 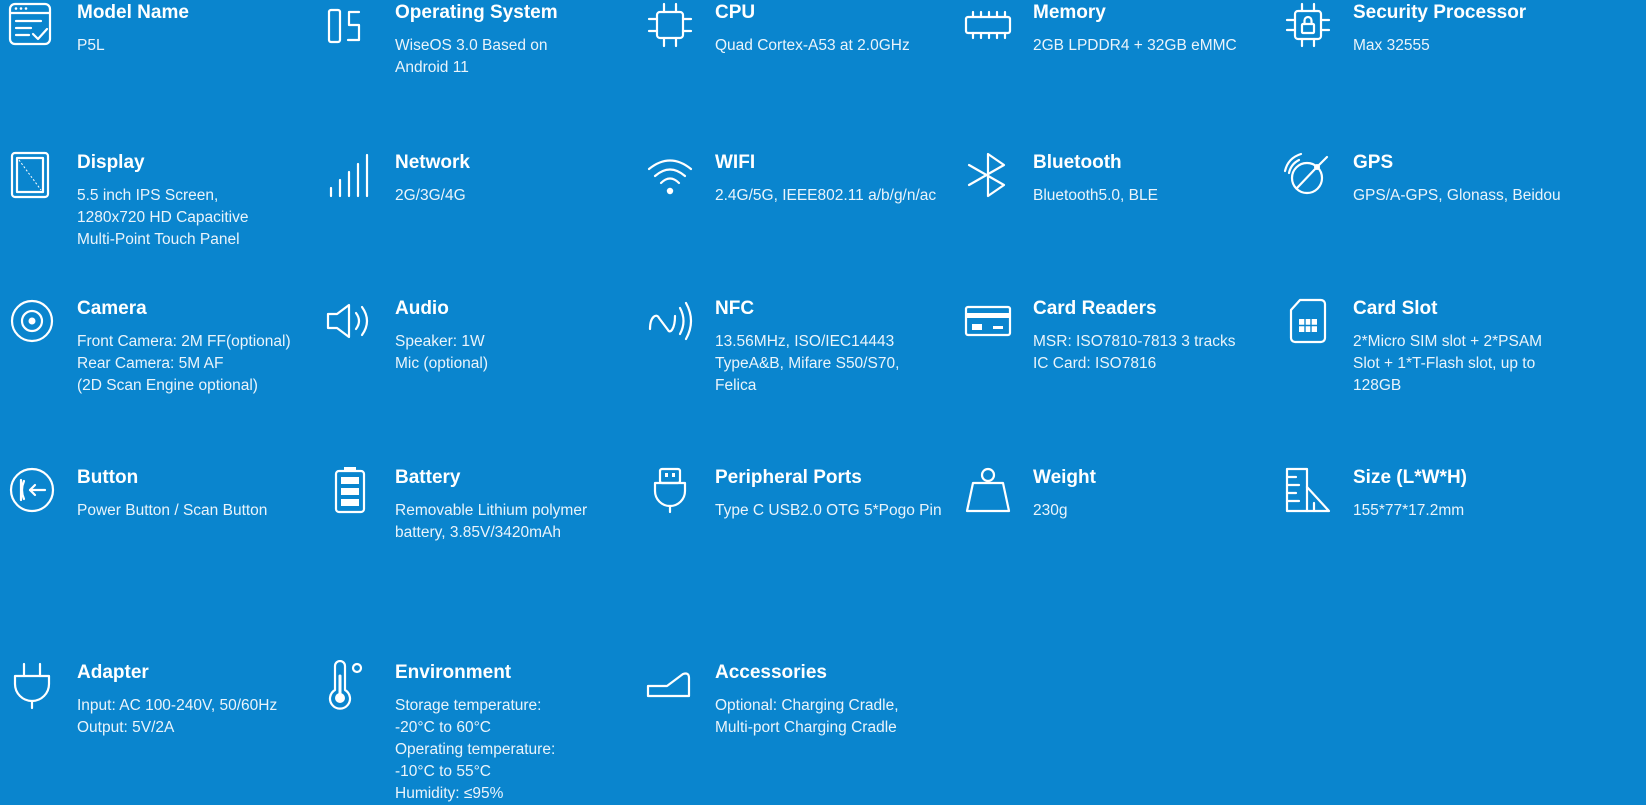 I want to click on display-tablet-icon, so click(x=32, y=175).